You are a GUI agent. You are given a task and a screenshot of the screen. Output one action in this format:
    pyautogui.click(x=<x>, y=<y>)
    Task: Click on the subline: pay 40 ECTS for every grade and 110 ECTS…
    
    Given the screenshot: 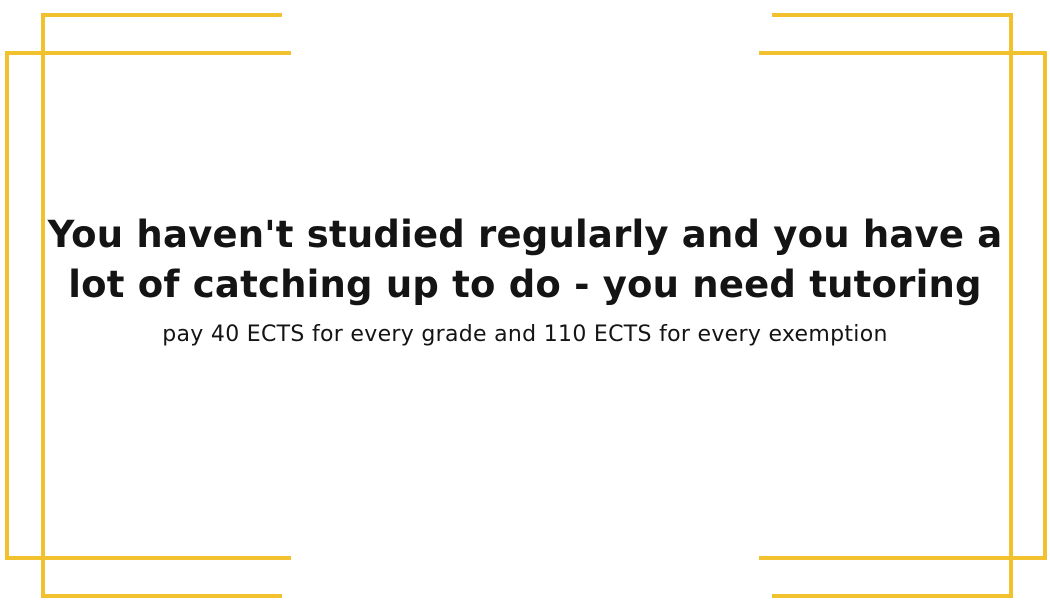 What is the action you would take?
    pyautogui.click(x=525, y=334)
    